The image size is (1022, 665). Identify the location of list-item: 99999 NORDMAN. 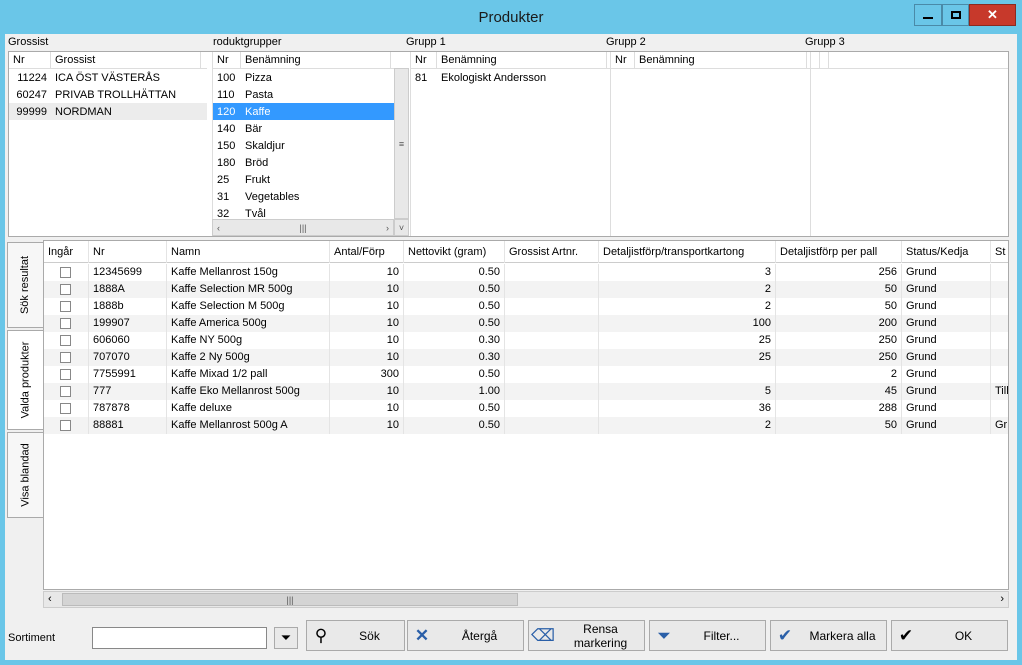
(108, 111).